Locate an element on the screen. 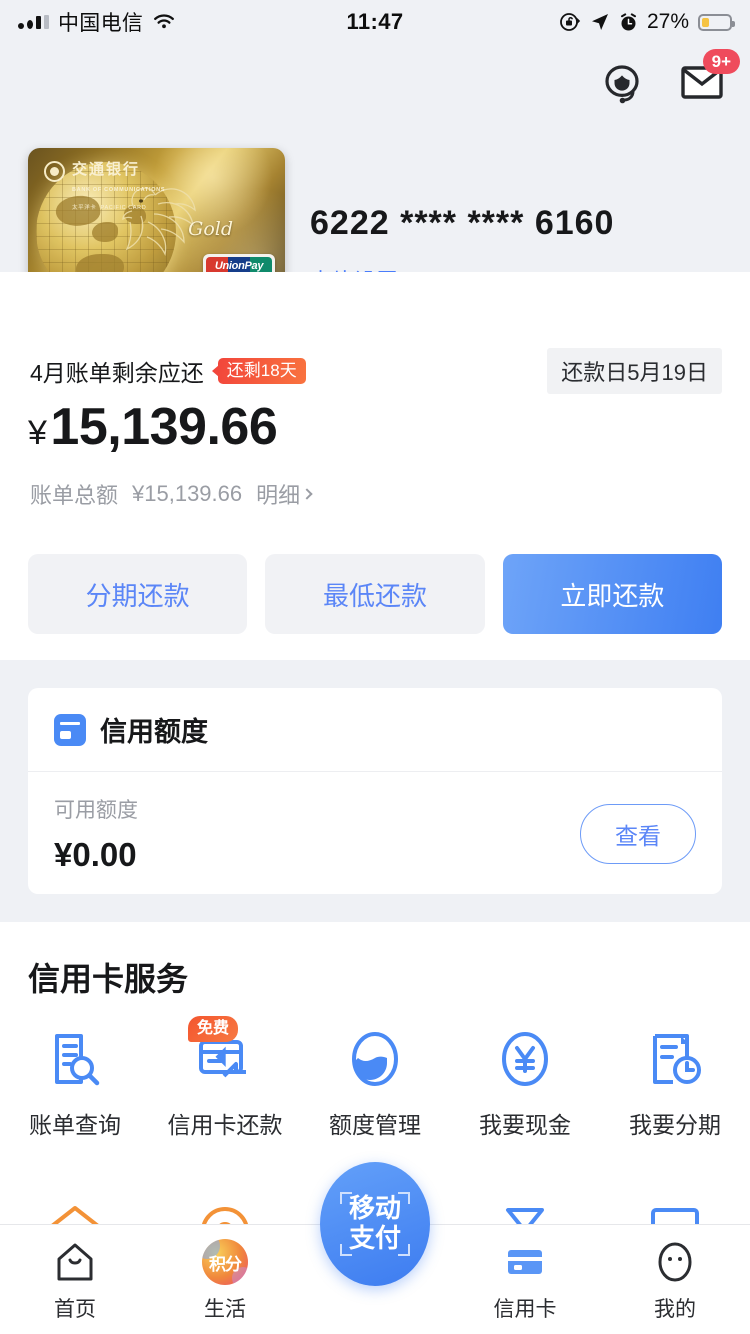  bill-search-icon is located at coordinates (75, 1059).